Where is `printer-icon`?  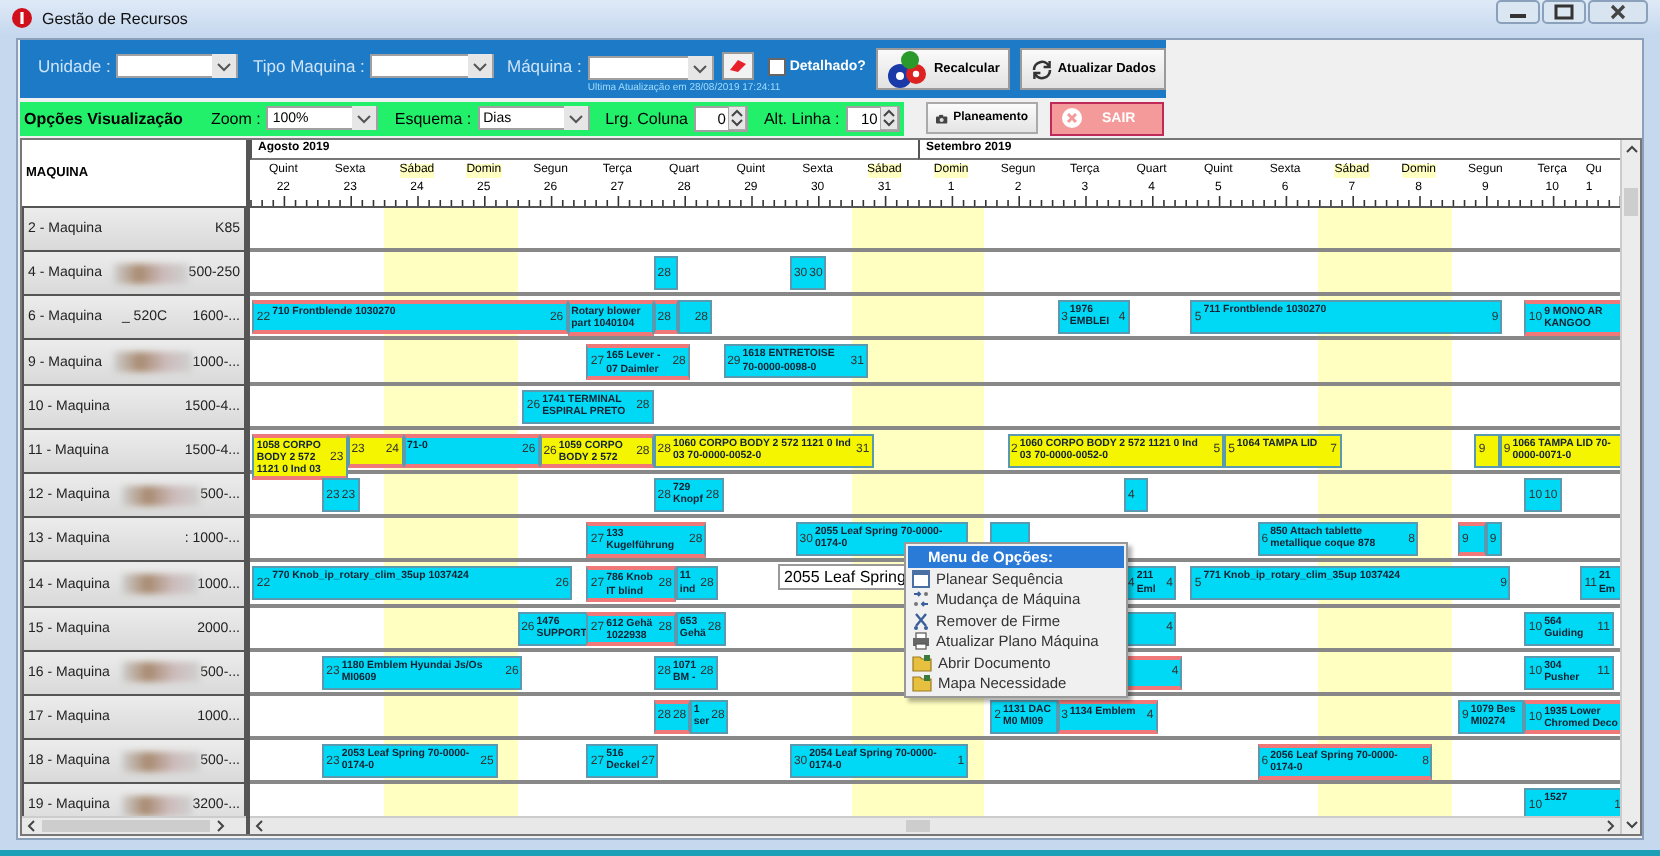
printer-icon is located at coordinates (921, 641).